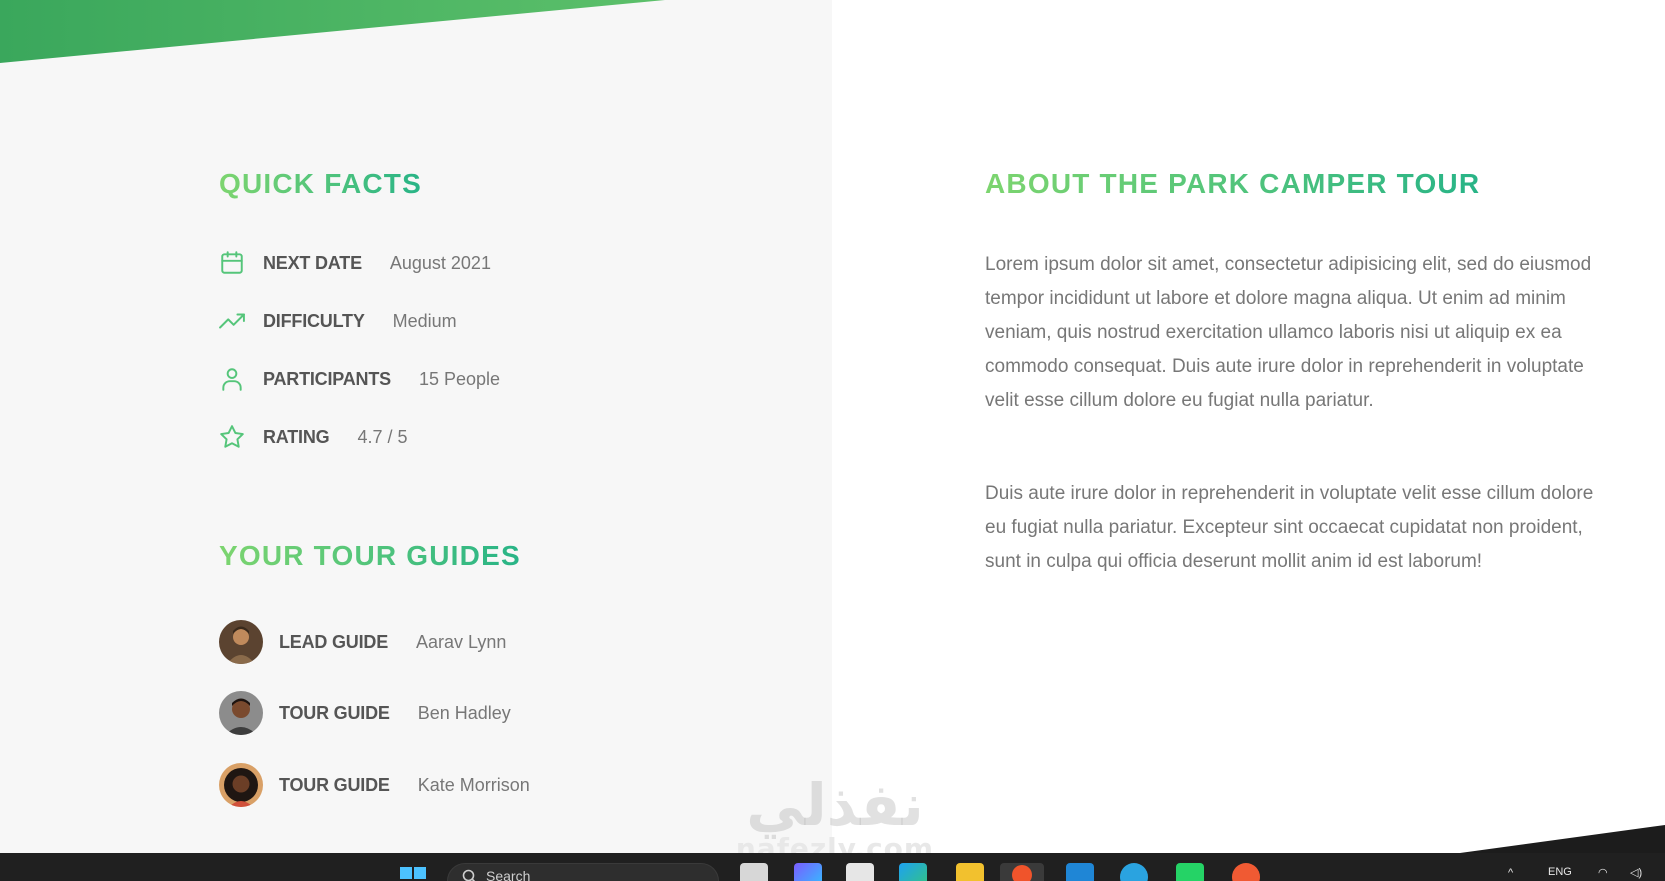 The height and width of the screenshot is (881, 1665). I want to click on guide-row: LEAD GUIDE Aarav Lynn, so click(362, 642).